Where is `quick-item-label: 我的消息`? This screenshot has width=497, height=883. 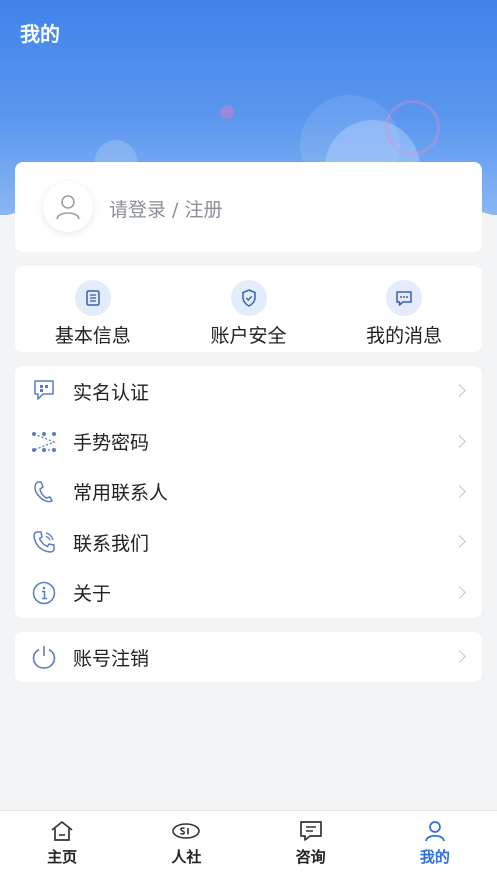
quick-item-label: 我的消息 is located at coordinates (404, 336).